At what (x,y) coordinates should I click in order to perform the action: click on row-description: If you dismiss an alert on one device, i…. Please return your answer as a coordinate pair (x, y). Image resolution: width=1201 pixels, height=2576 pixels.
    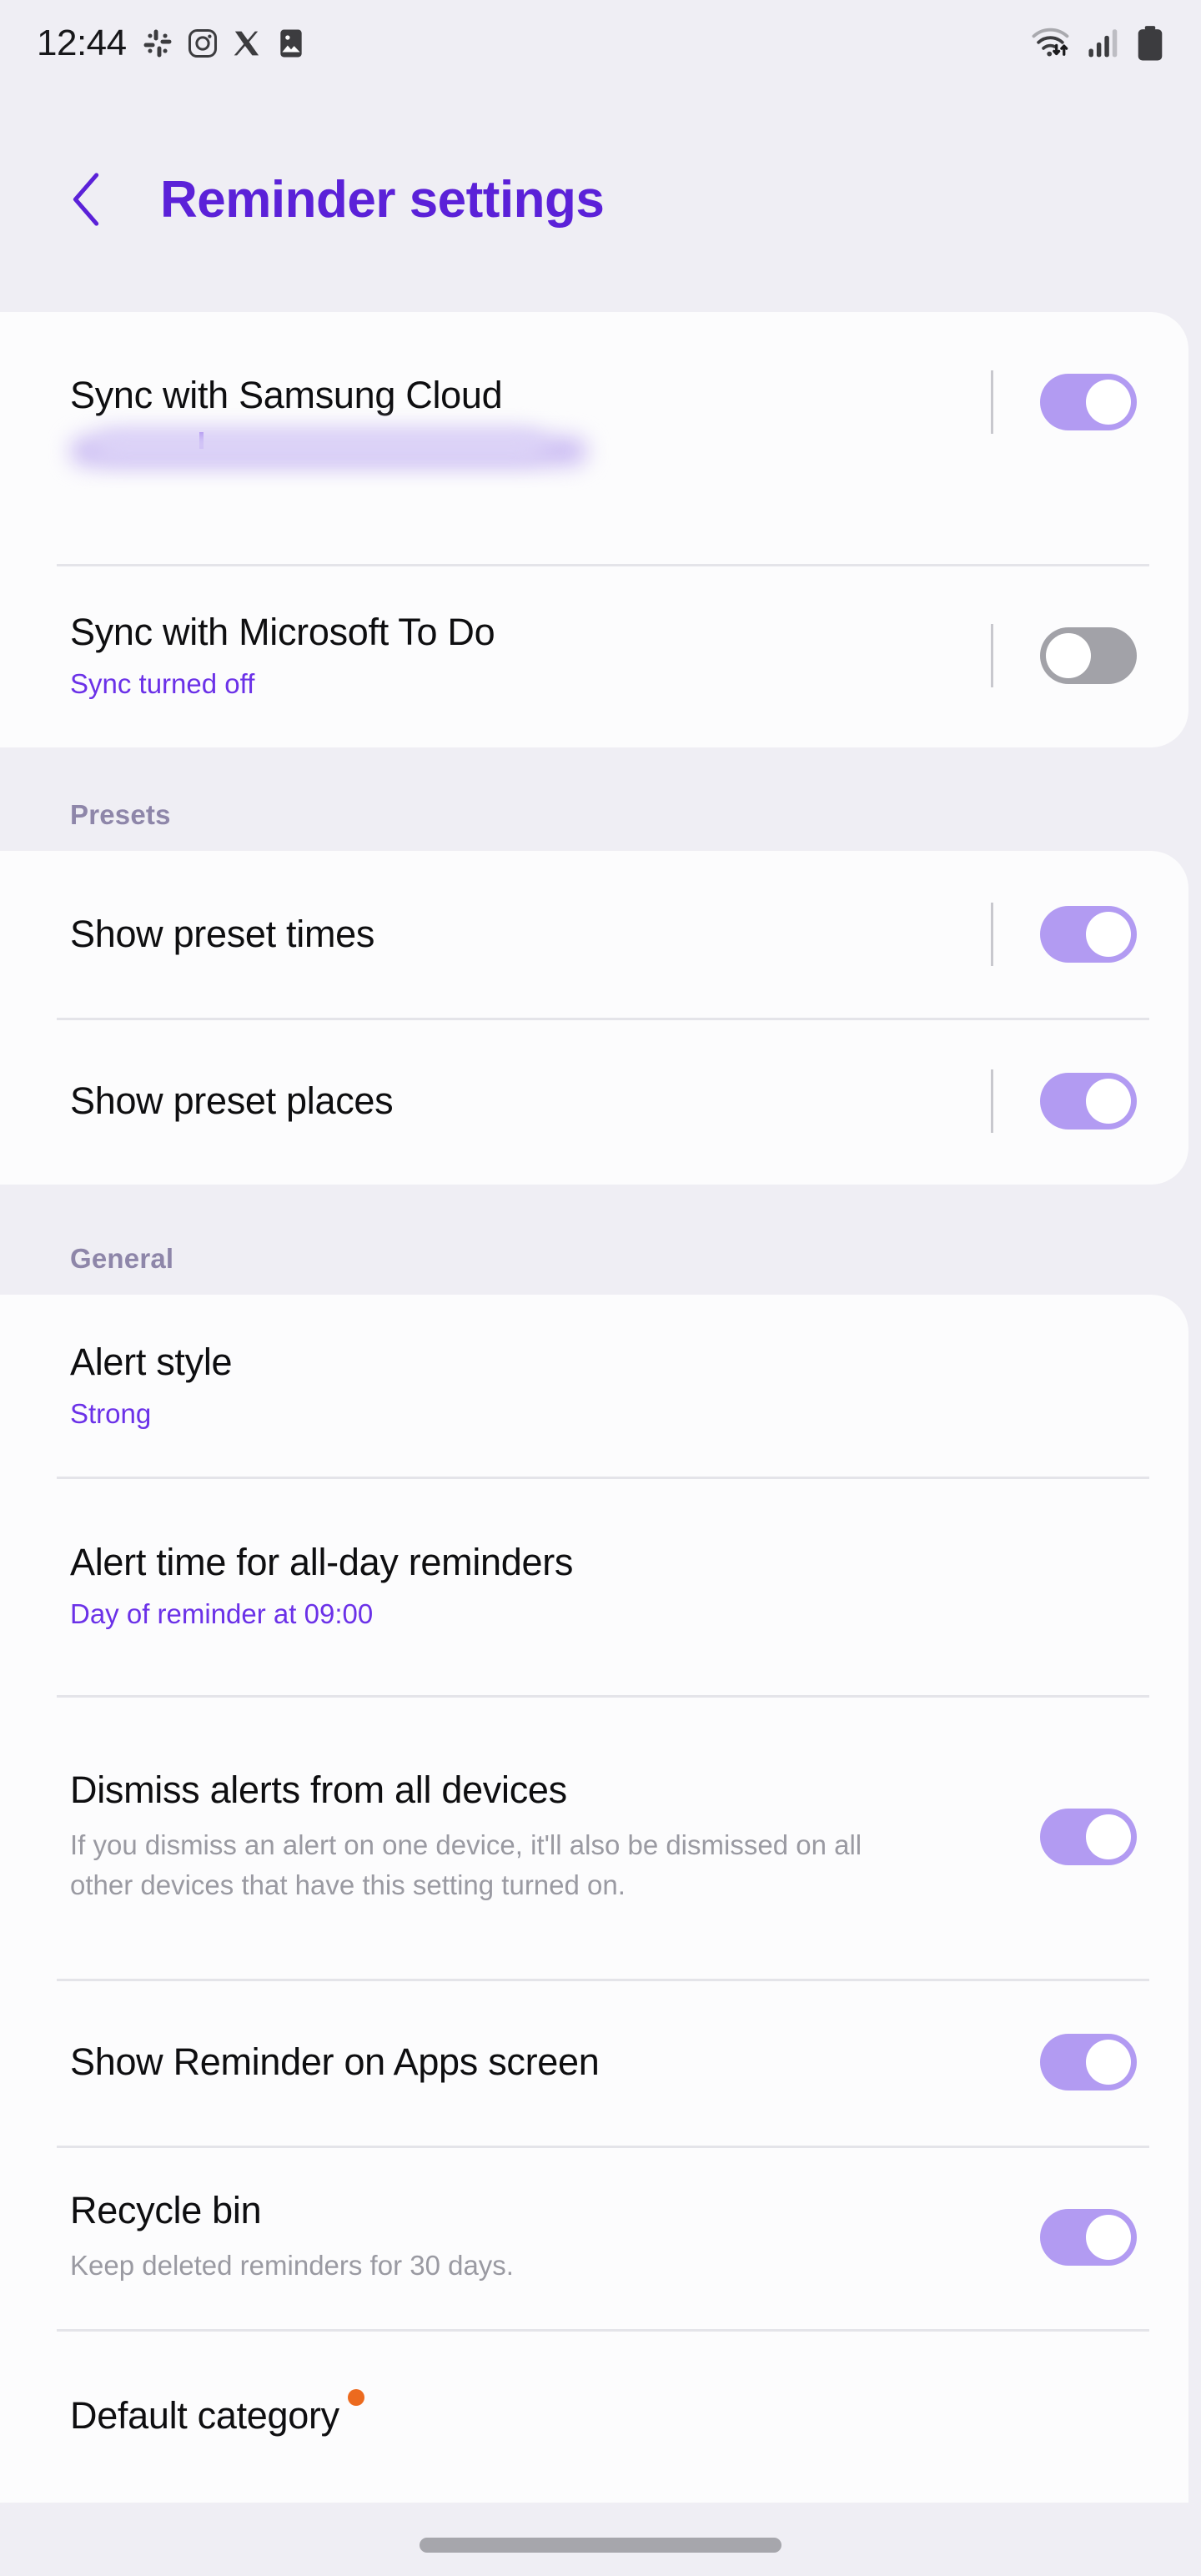
    Looking at the image, I should click on (466, 1864).